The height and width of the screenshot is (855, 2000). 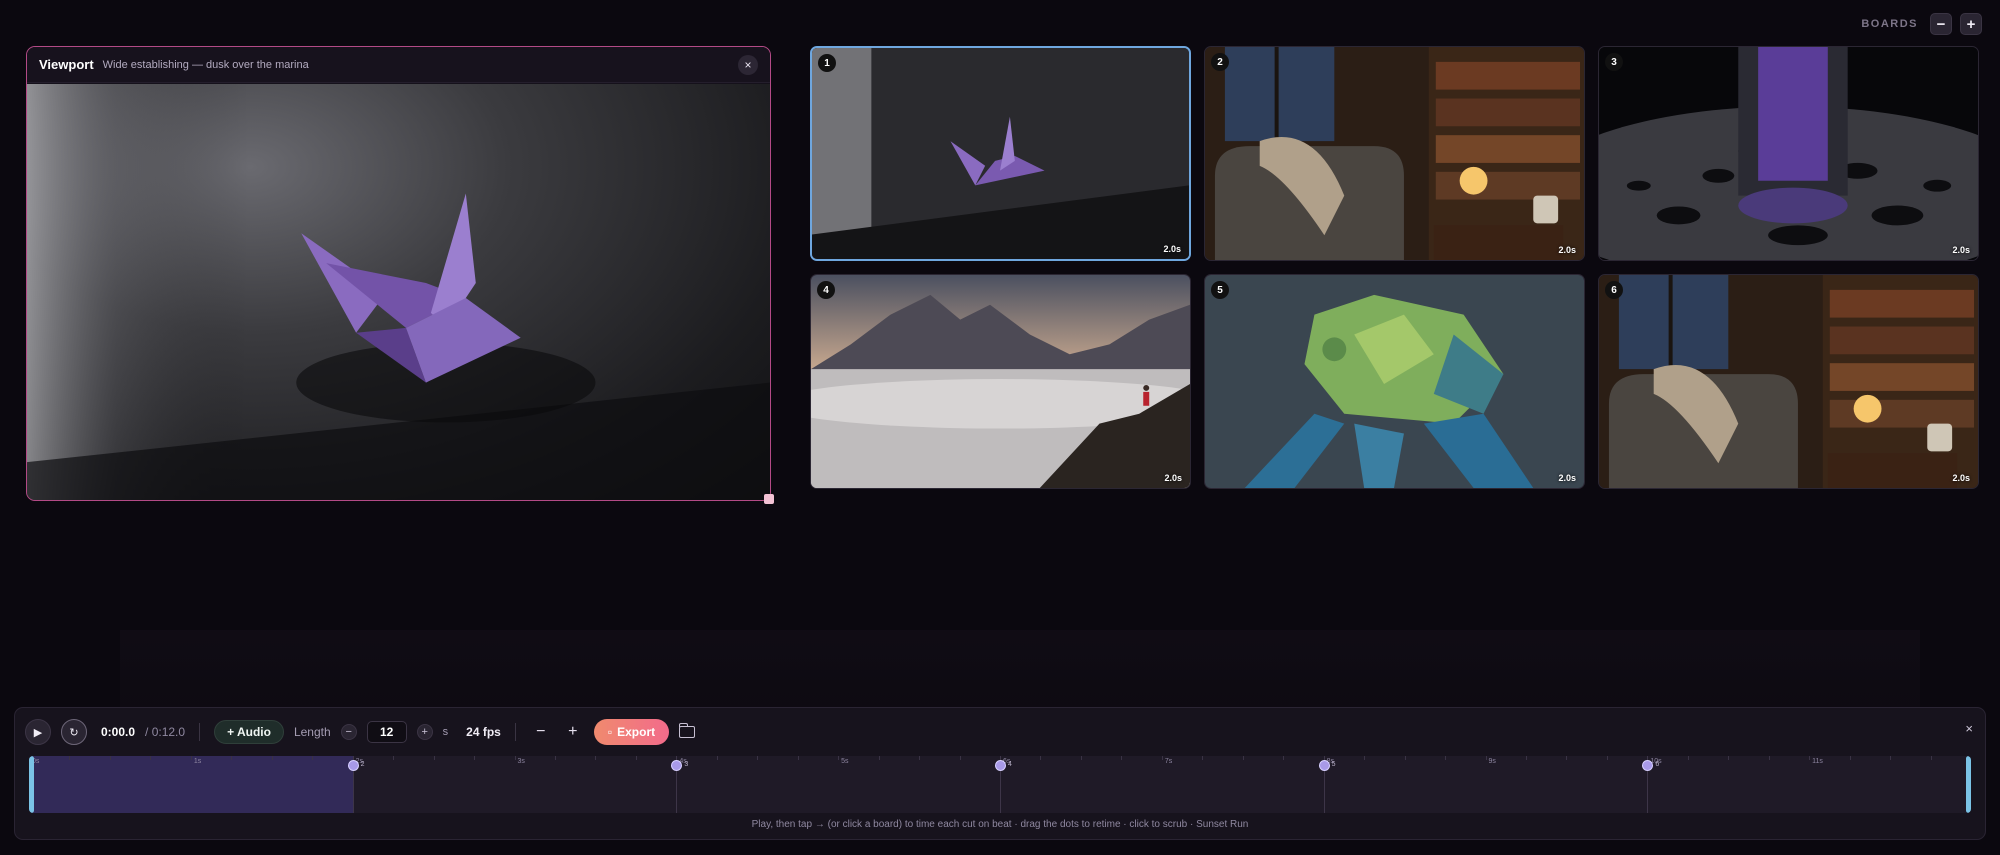 What do you see at coordinates (1020, 670) in the screenshot?
I see `background-ghost` at bounding box center [1020, 670].